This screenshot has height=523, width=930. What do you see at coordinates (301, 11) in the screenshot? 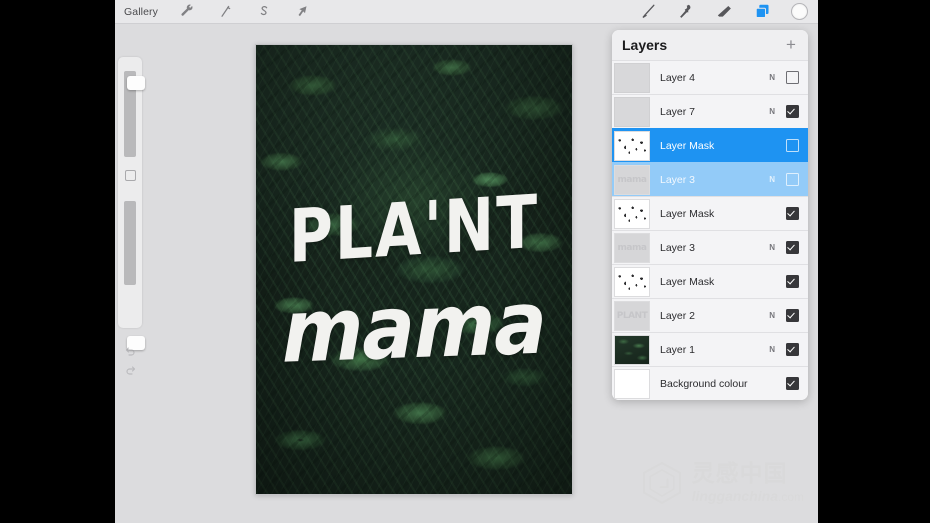
I see `transform-arrow-icon` at bounding box center [301, 11].